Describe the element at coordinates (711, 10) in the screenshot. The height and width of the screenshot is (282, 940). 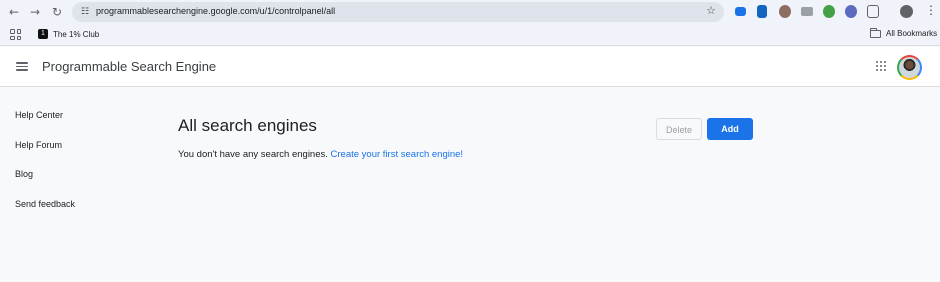
I see `star-icon: ☆` at that location.